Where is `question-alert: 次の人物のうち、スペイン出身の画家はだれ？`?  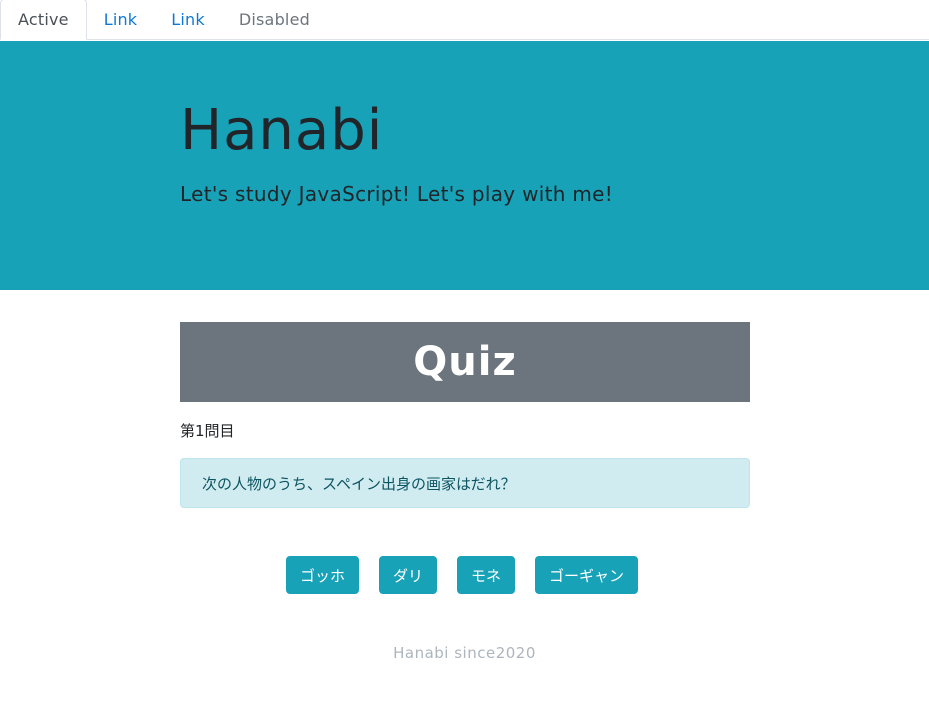
question-alert: 次の人物のうち、スペイン出身の画家はだれ？ is located at coordinates (465, 483).